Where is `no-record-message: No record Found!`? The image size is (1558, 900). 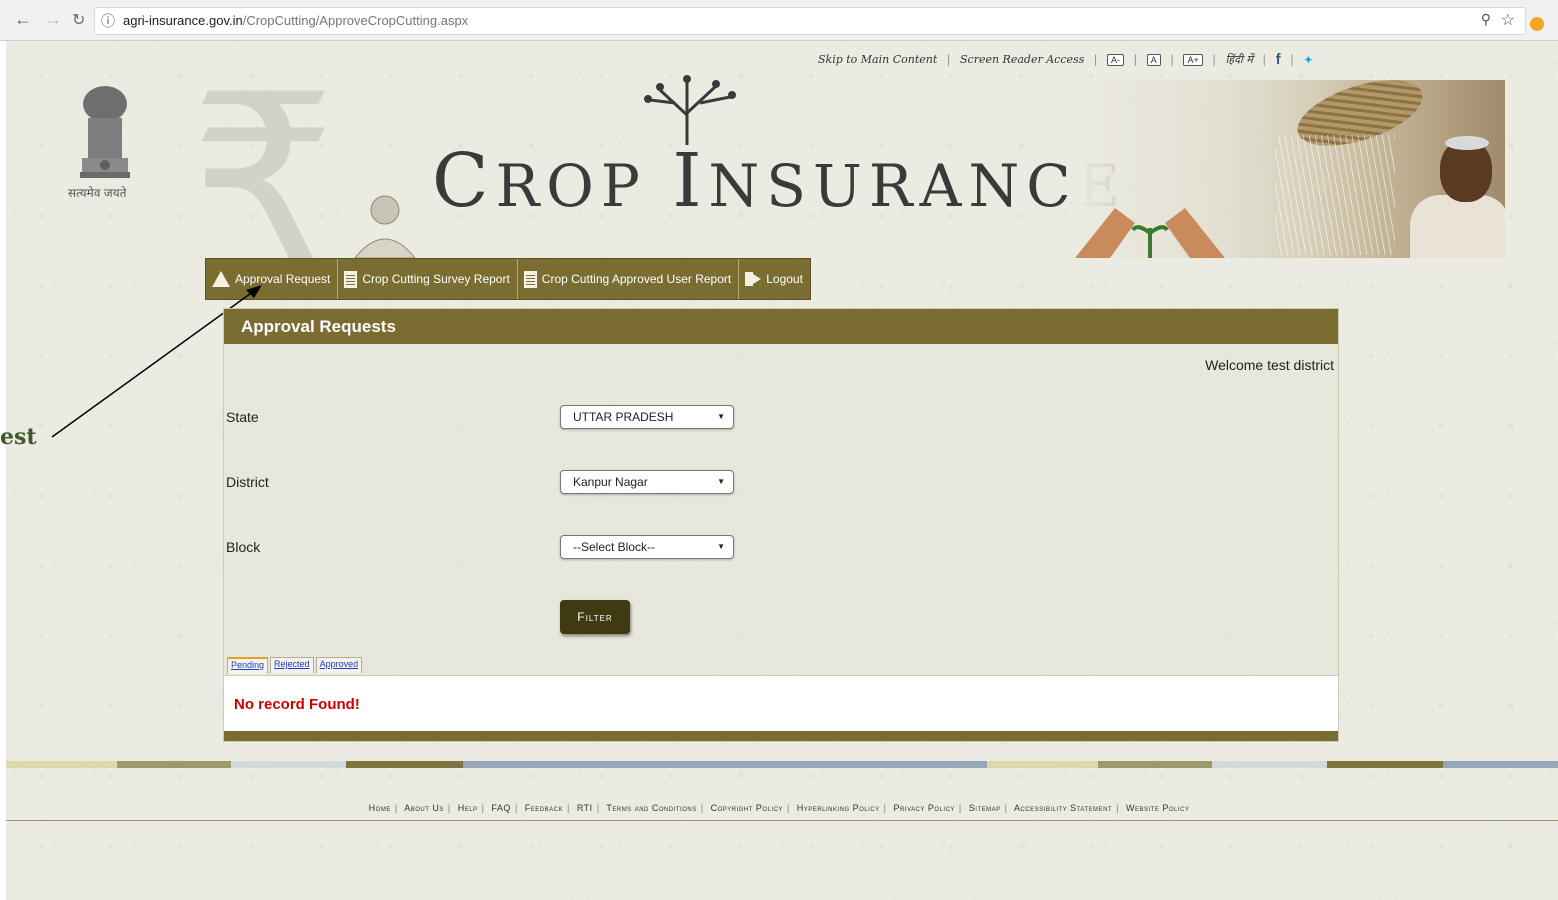 no-record-message: No record Found! is located at coordinates (297, 704).